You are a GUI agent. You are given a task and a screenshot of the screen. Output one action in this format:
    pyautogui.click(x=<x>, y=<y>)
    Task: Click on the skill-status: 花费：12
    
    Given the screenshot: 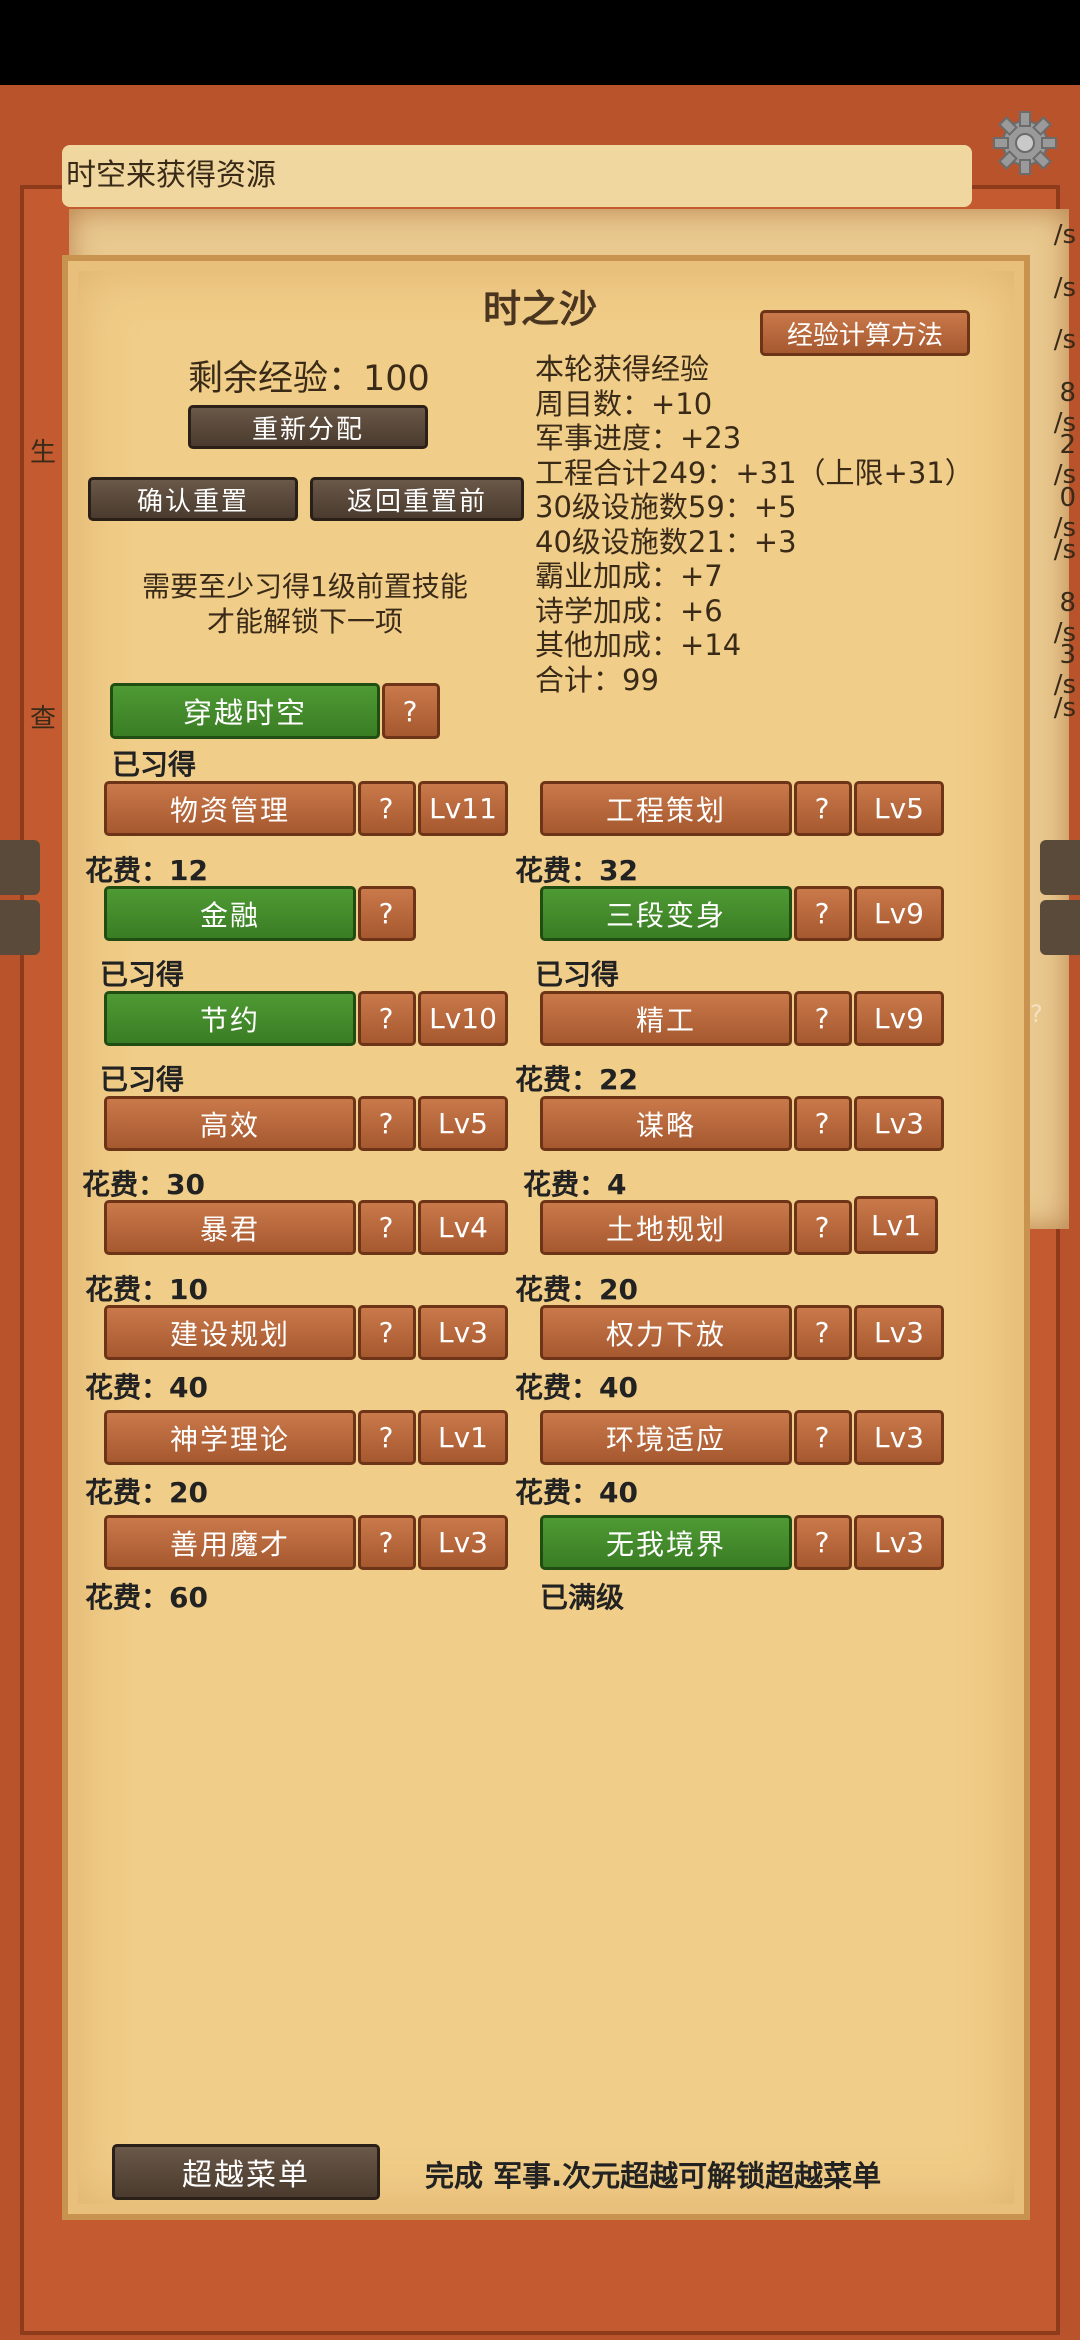 What is the action you would take?
    pyautogui.click(x=146, y=870)
    